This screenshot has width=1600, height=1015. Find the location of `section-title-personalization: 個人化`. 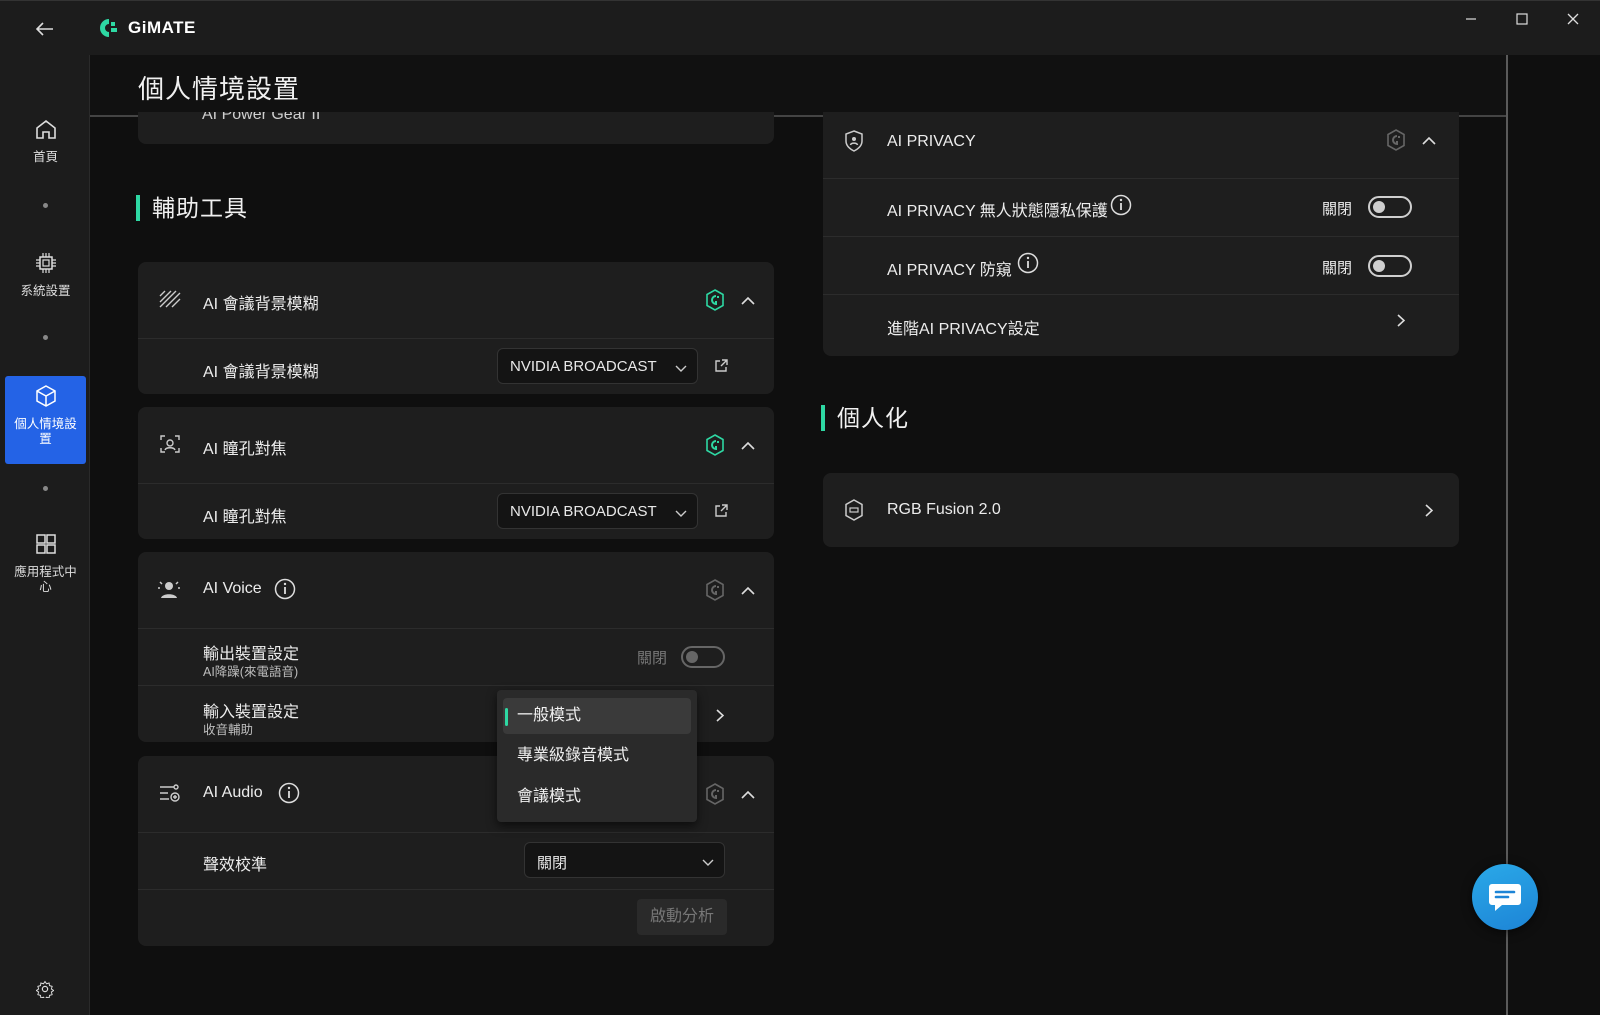

section-title-personalization: 個人化 is located at coordinates (865, 418).